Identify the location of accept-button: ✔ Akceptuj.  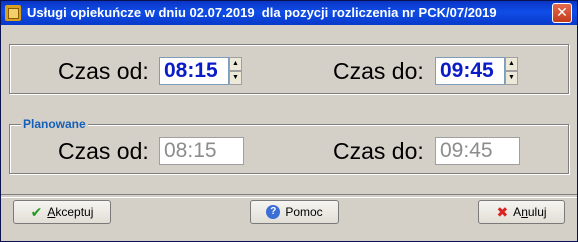
(62, 212).